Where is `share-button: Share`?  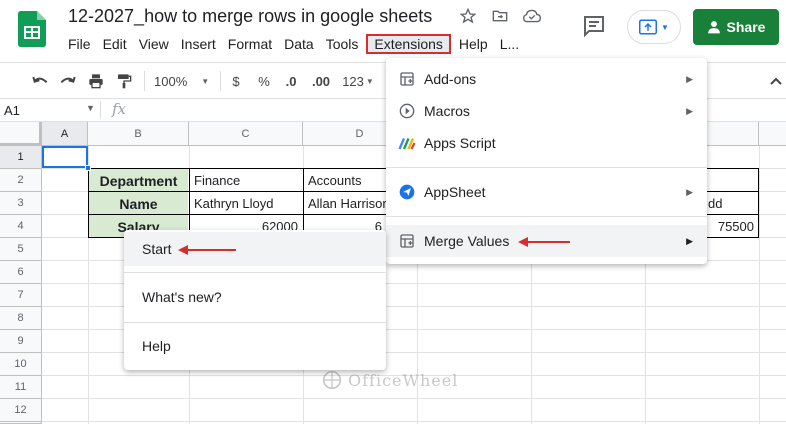
share-button: Share is located at coordinates (736, 27).